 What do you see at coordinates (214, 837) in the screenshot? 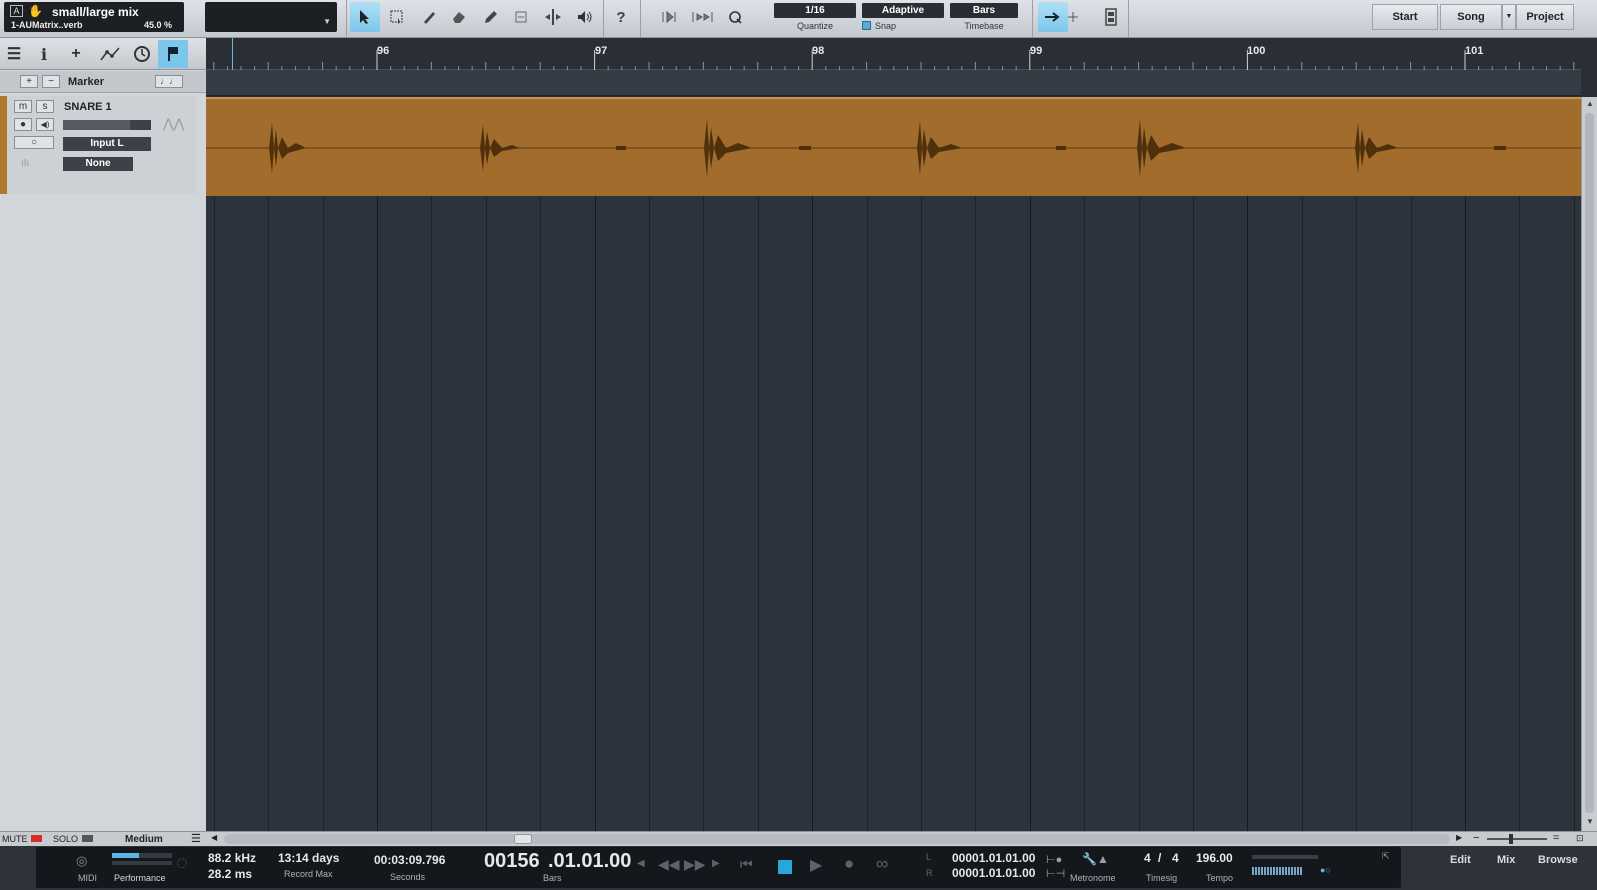
I see `scroll-left-icon: ◀` at bounding box center [214, 837].